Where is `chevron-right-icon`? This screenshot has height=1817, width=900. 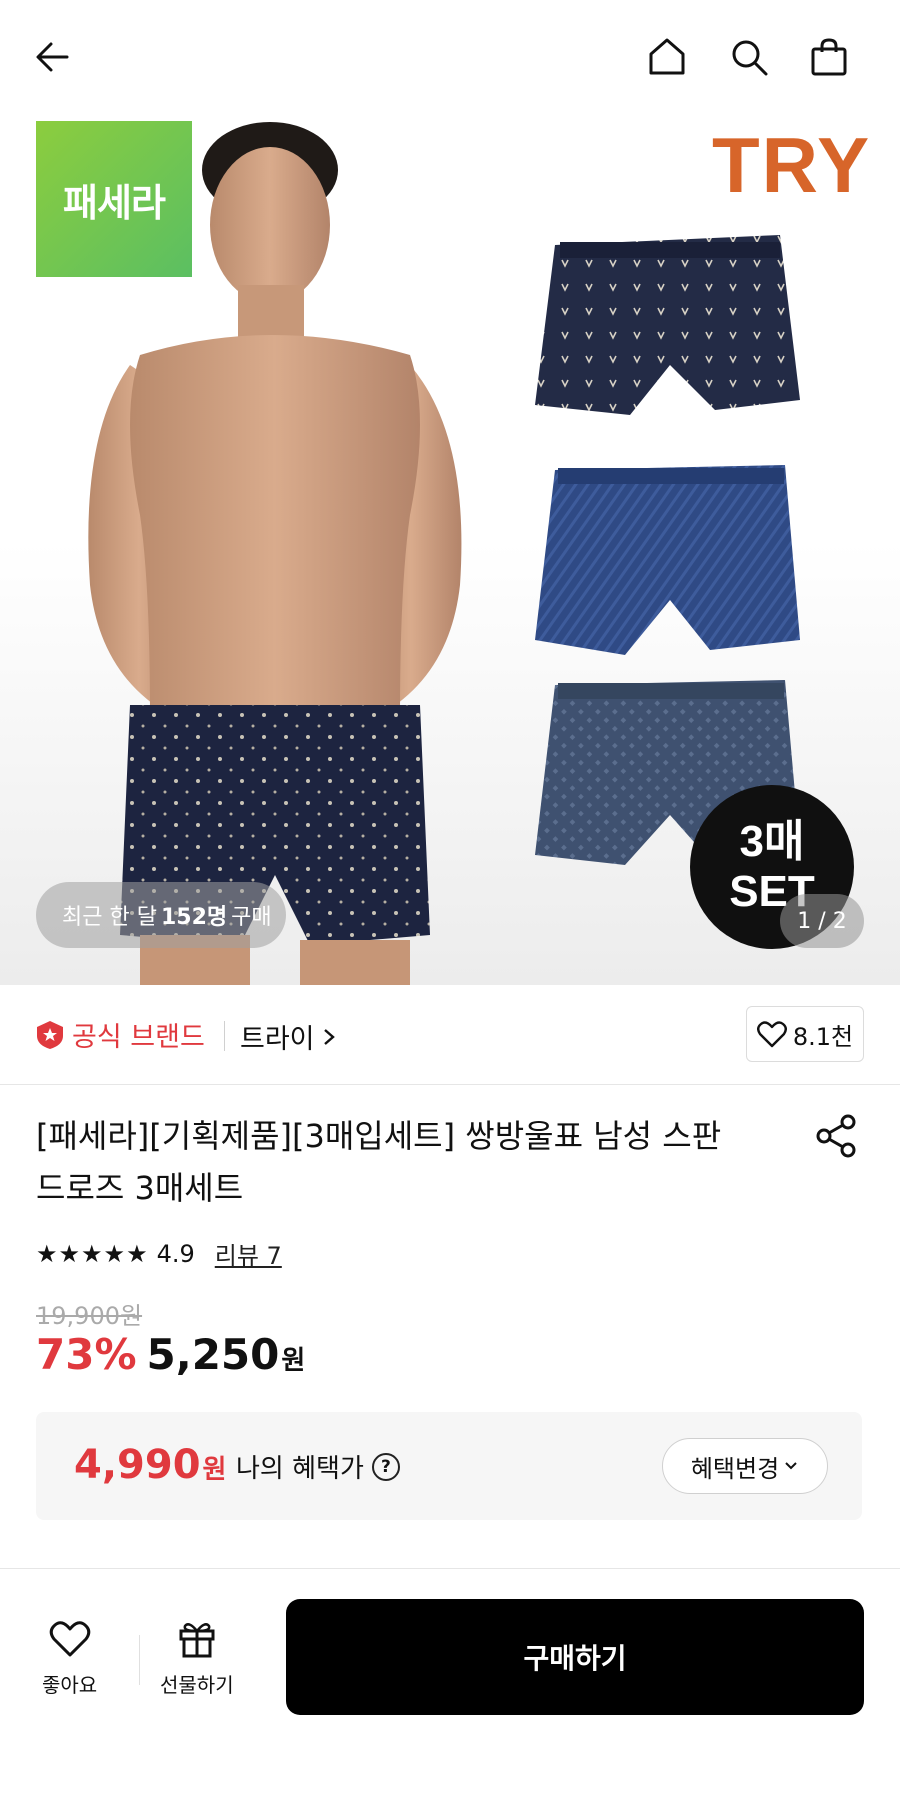 chevron-right-icon is located at coordinates (329, 1036).